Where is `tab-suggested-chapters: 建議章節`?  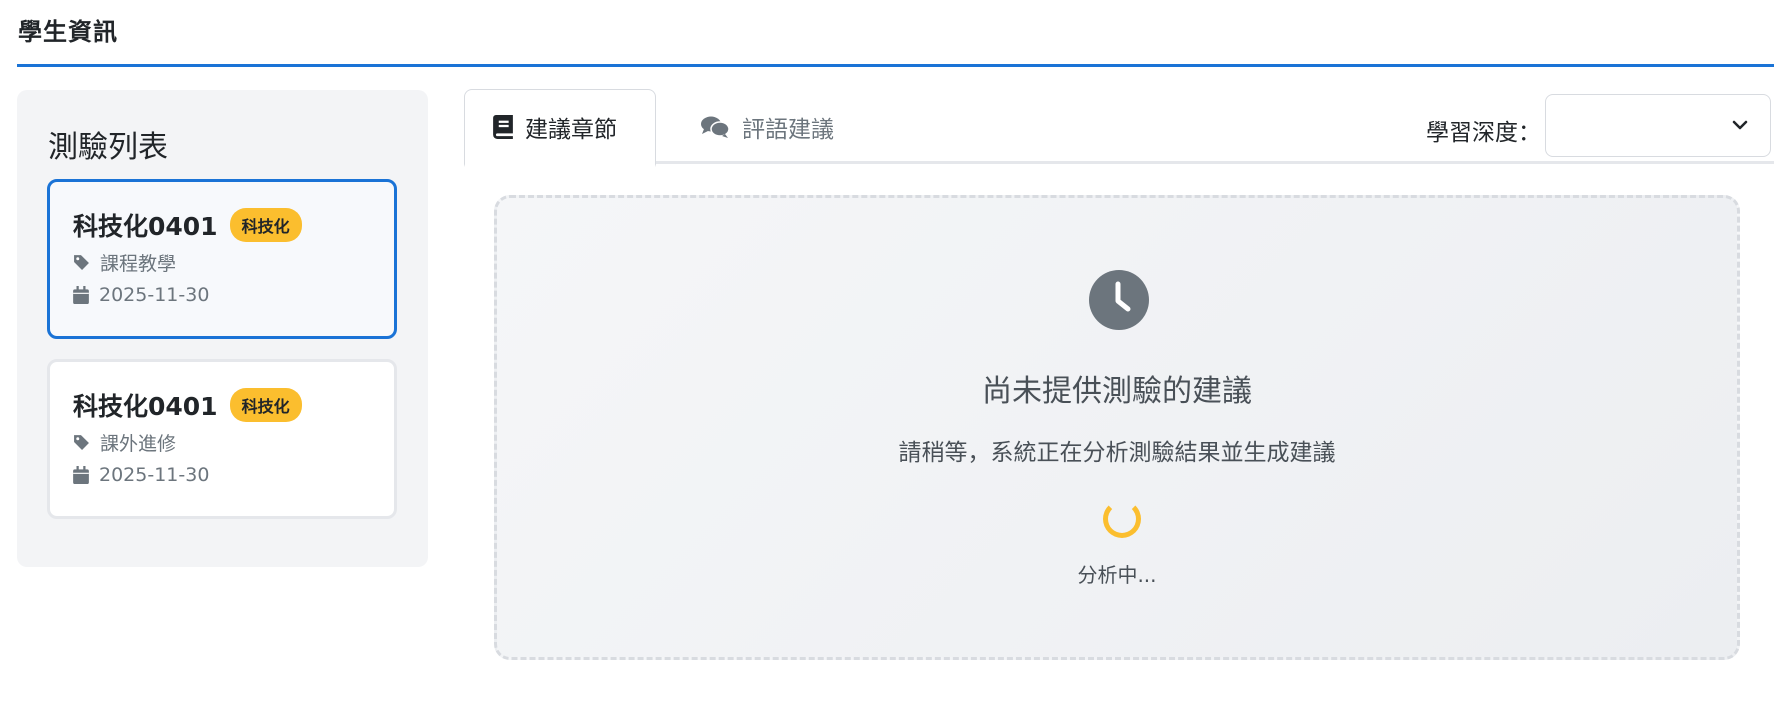
tab-suggested-chapters: 建議章節 is located at coordinates (560, 128).